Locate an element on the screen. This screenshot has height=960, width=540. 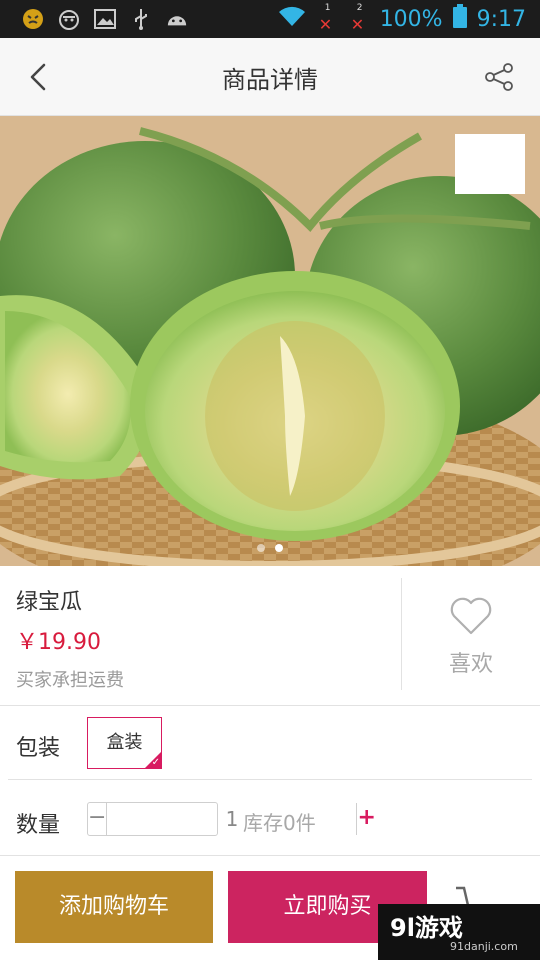
quantity-stepper: − + is located at coordinates (231, 819).